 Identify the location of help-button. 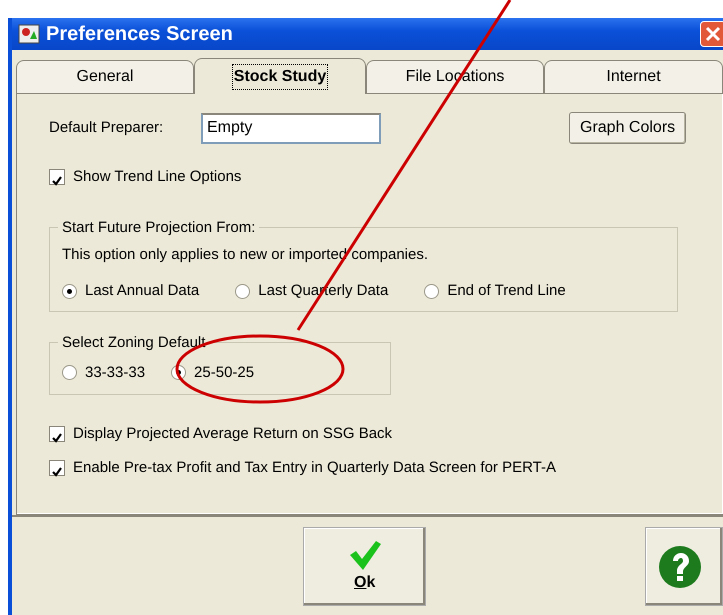
(684, 566).